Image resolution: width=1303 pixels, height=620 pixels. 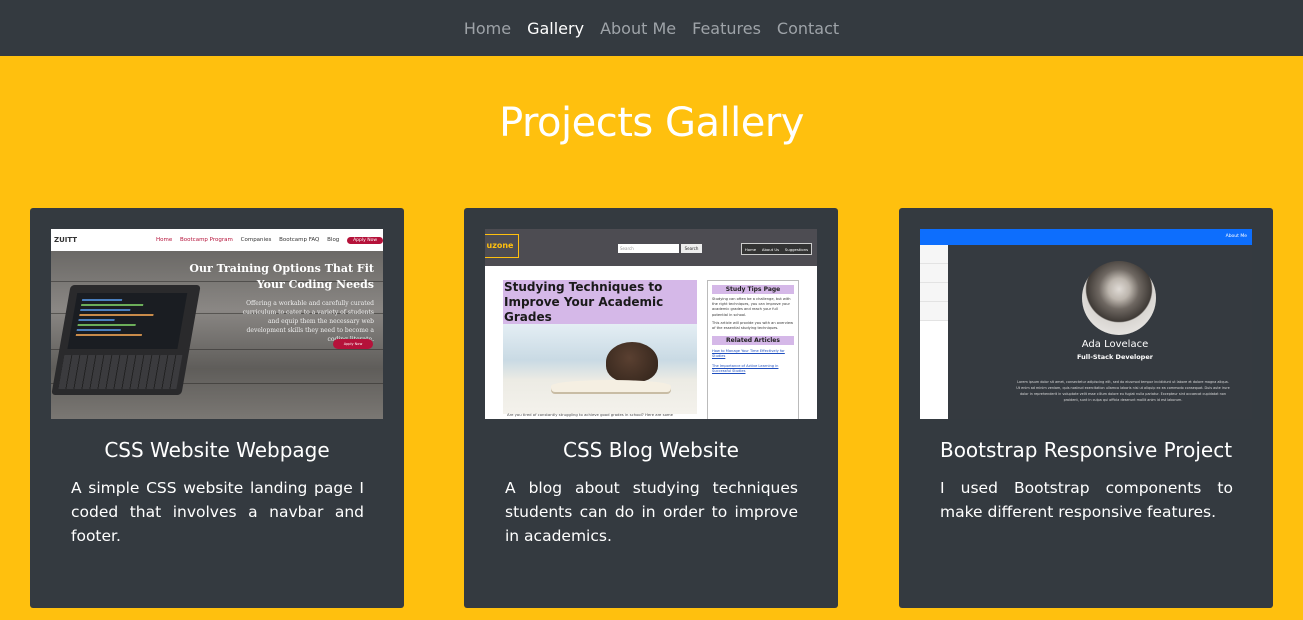 What do you see at coordinates (164, 239) in the screenshot?
I see `thumb-nav-item: Home` at bounding box center [164, 239].